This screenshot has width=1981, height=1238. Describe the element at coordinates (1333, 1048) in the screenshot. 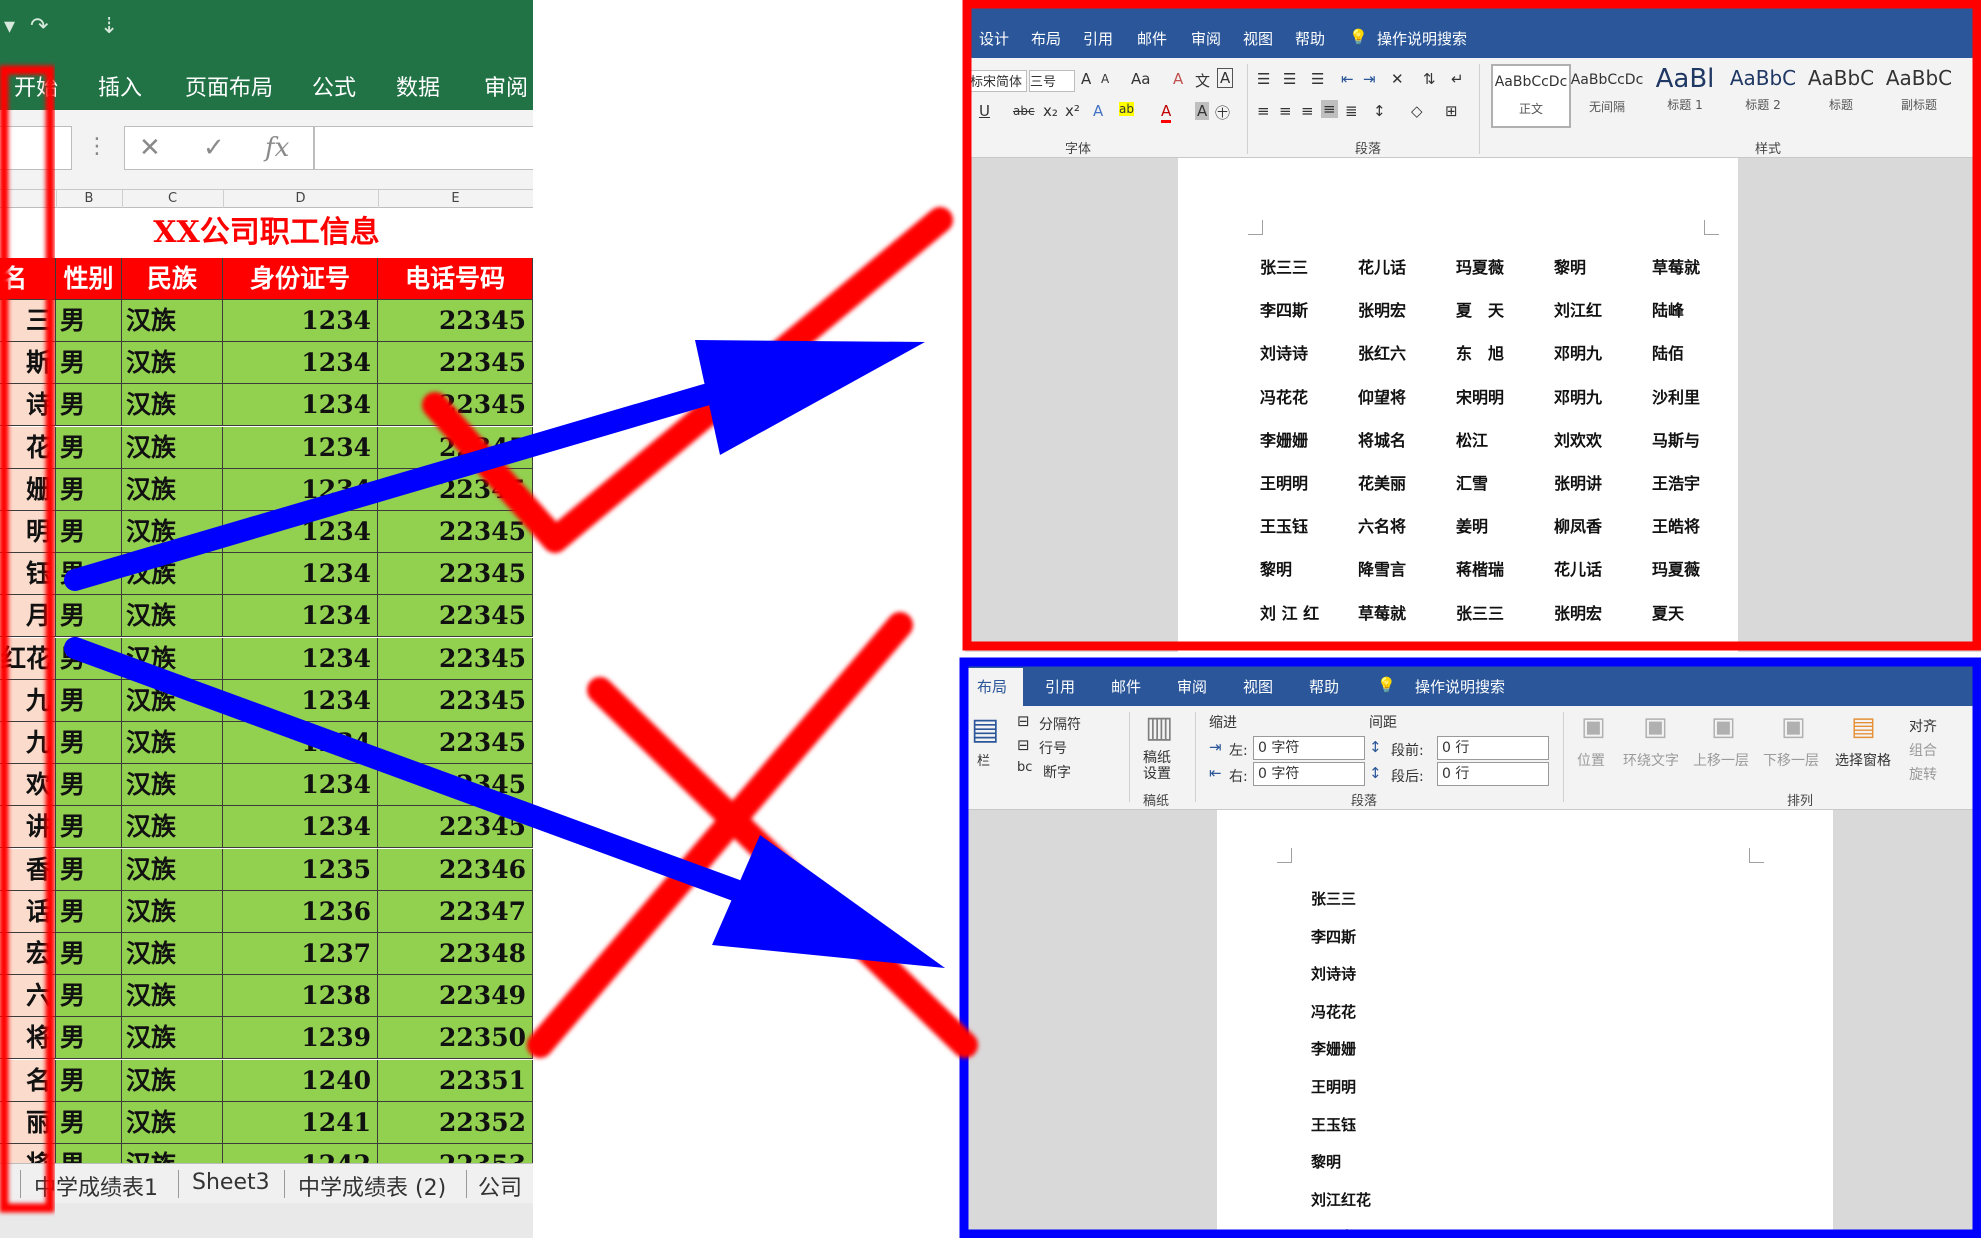

I see `list-item-name: 李姗姗` at that location.